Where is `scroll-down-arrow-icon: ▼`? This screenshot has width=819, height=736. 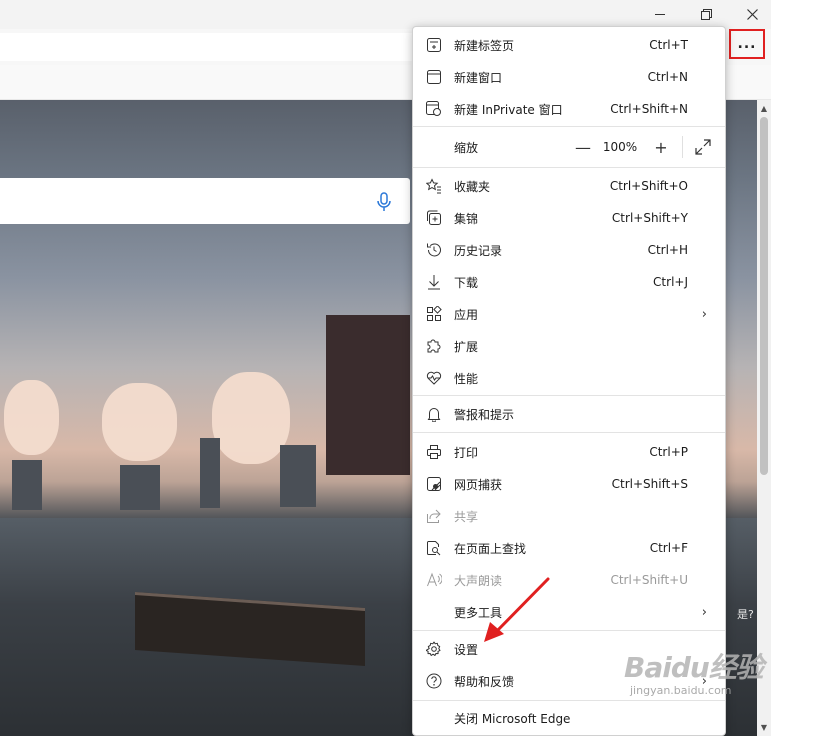
scroll-down-arrow-icon: ▼ is located at coordinates (764, 727).